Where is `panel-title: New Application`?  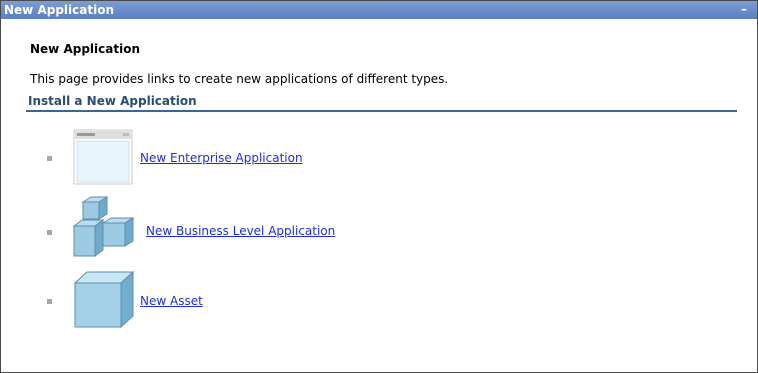 panel-title: New Application is located at coordinates (59, 10).